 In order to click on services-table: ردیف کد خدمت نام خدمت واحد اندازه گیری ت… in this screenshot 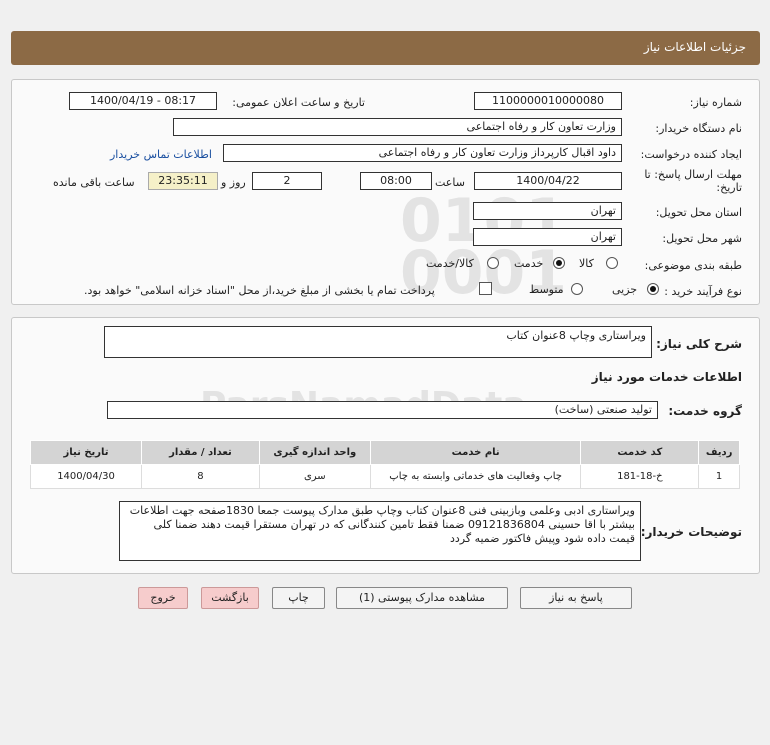, I will do `click(384, 464)`.